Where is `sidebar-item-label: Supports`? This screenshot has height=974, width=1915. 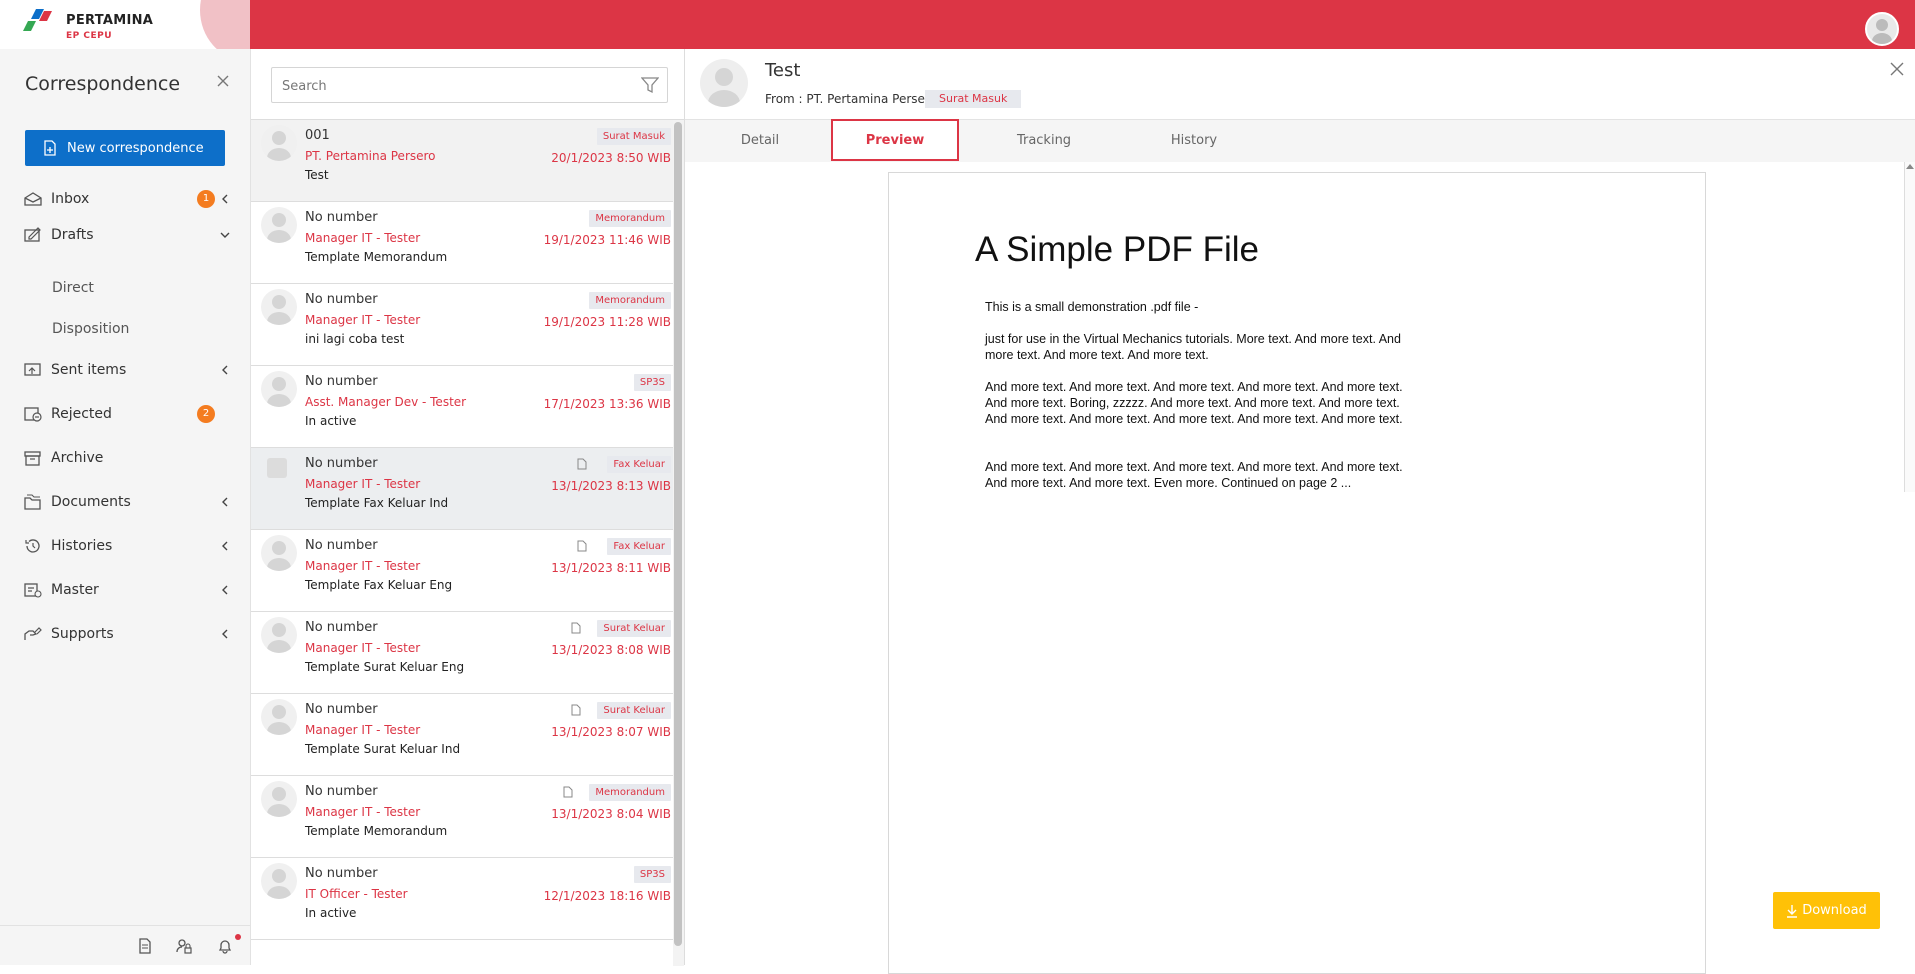 sidebar-item-label: Supports is located at coordinates (82, 634).